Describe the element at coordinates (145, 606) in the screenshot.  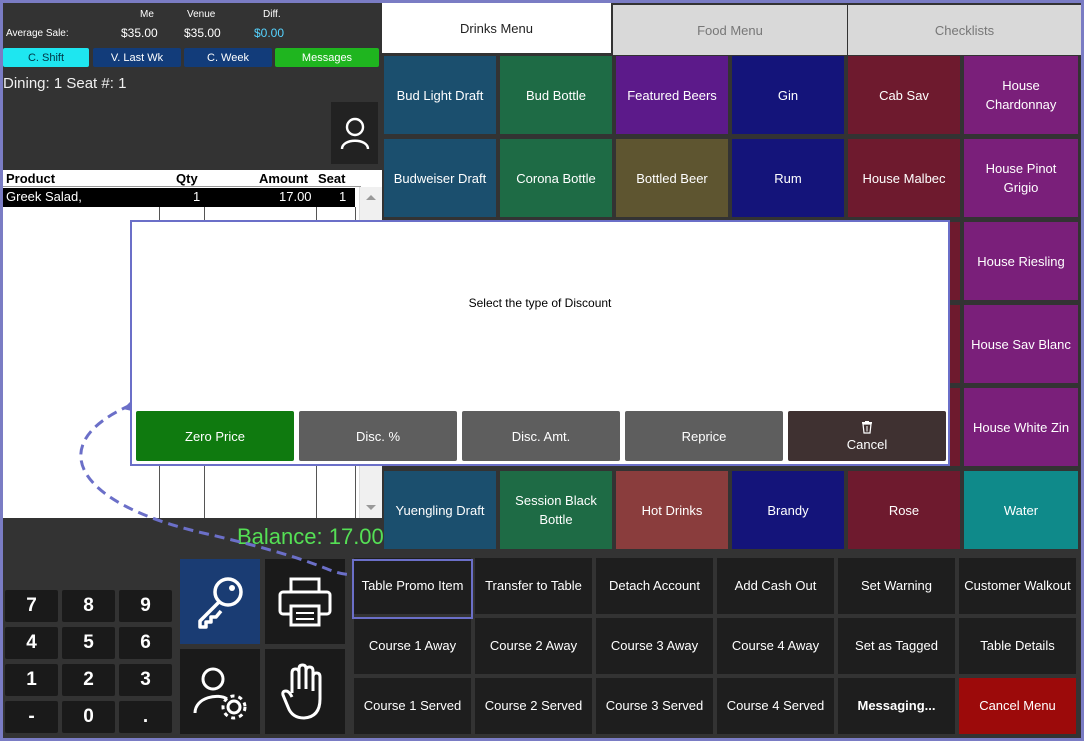
I see `key-9: 9` at that location.